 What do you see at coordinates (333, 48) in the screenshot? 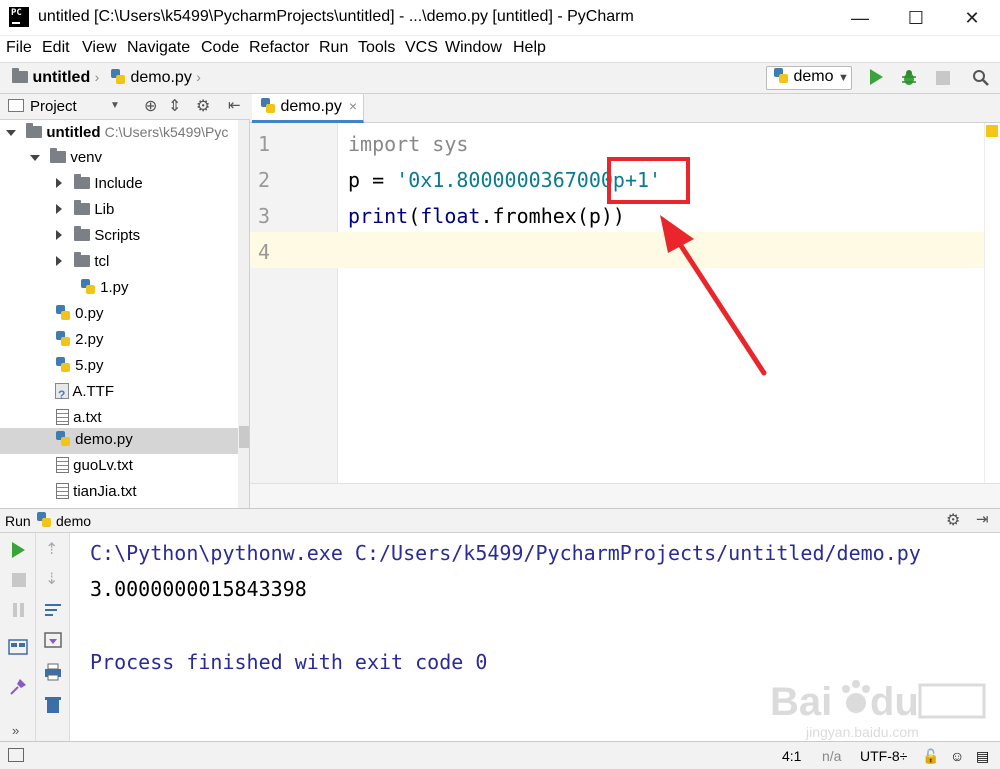
I see `menu-run: Run` at bounding box center [333, 48].